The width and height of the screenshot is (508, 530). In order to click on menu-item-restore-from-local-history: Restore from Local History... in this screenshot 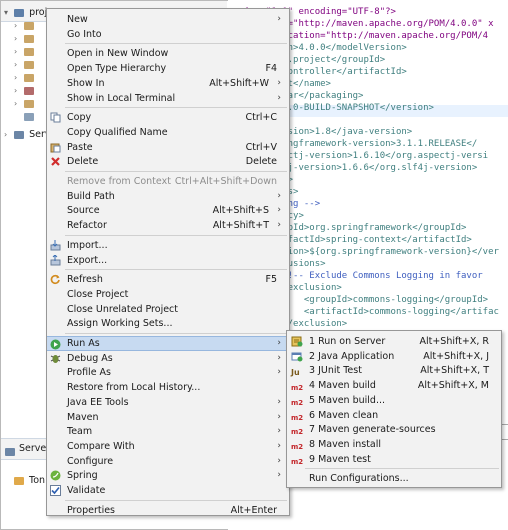, I will do `click(168, 387)`.